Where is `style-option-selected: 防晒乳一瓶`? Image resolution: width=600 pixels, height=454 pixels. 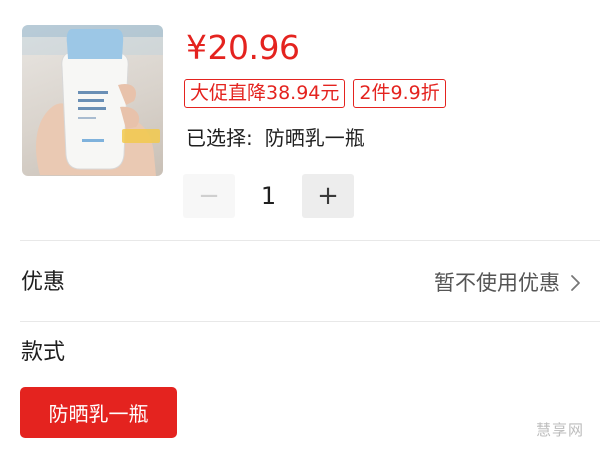
style-option-selected: 防晒乳一瓶 is located at coordinates (98, 412).